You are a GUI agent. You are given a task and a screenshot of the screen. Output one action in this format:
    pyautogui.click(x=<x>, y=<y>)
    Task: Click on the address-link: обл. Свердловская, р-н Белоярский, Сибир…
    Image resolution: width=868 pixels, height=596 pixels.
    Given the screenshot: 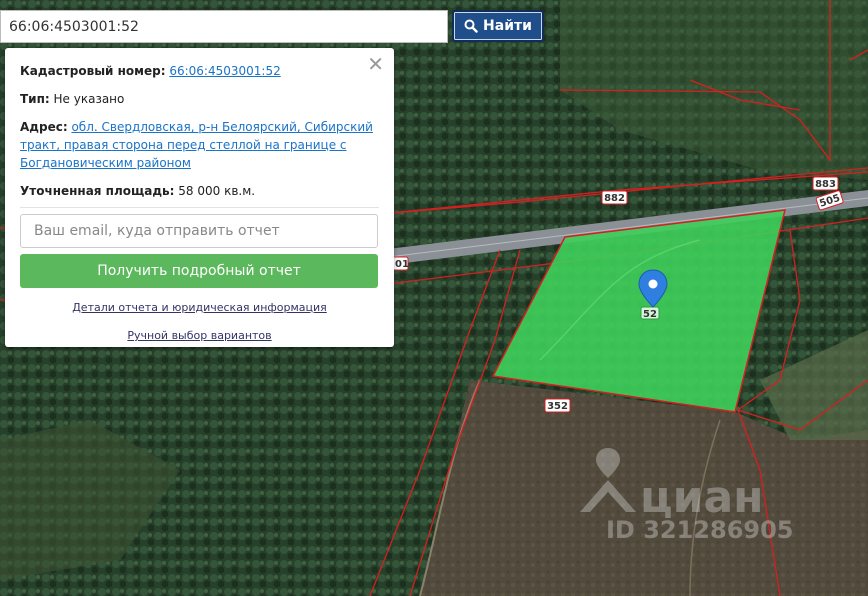 What is the action you would take?
    pyautogui.click(x=196, y=145)
    